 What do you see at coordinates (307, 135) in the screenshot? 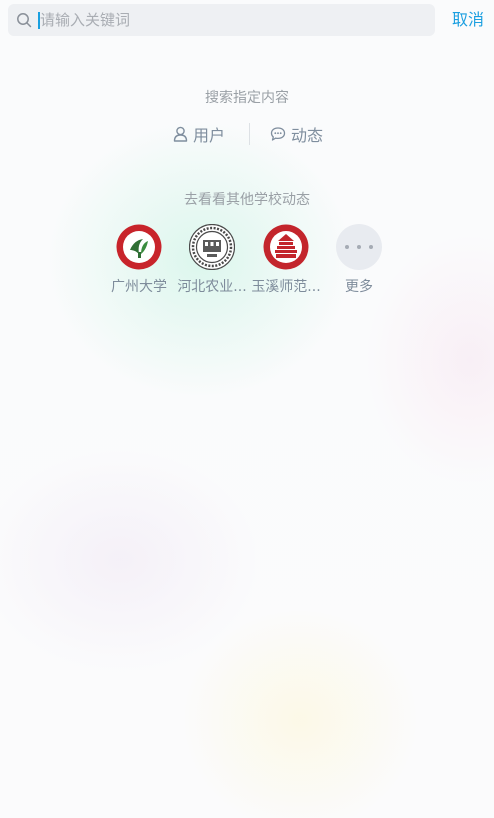
I see `filter-posts-label: 动态` at bounding box center [307, 135].